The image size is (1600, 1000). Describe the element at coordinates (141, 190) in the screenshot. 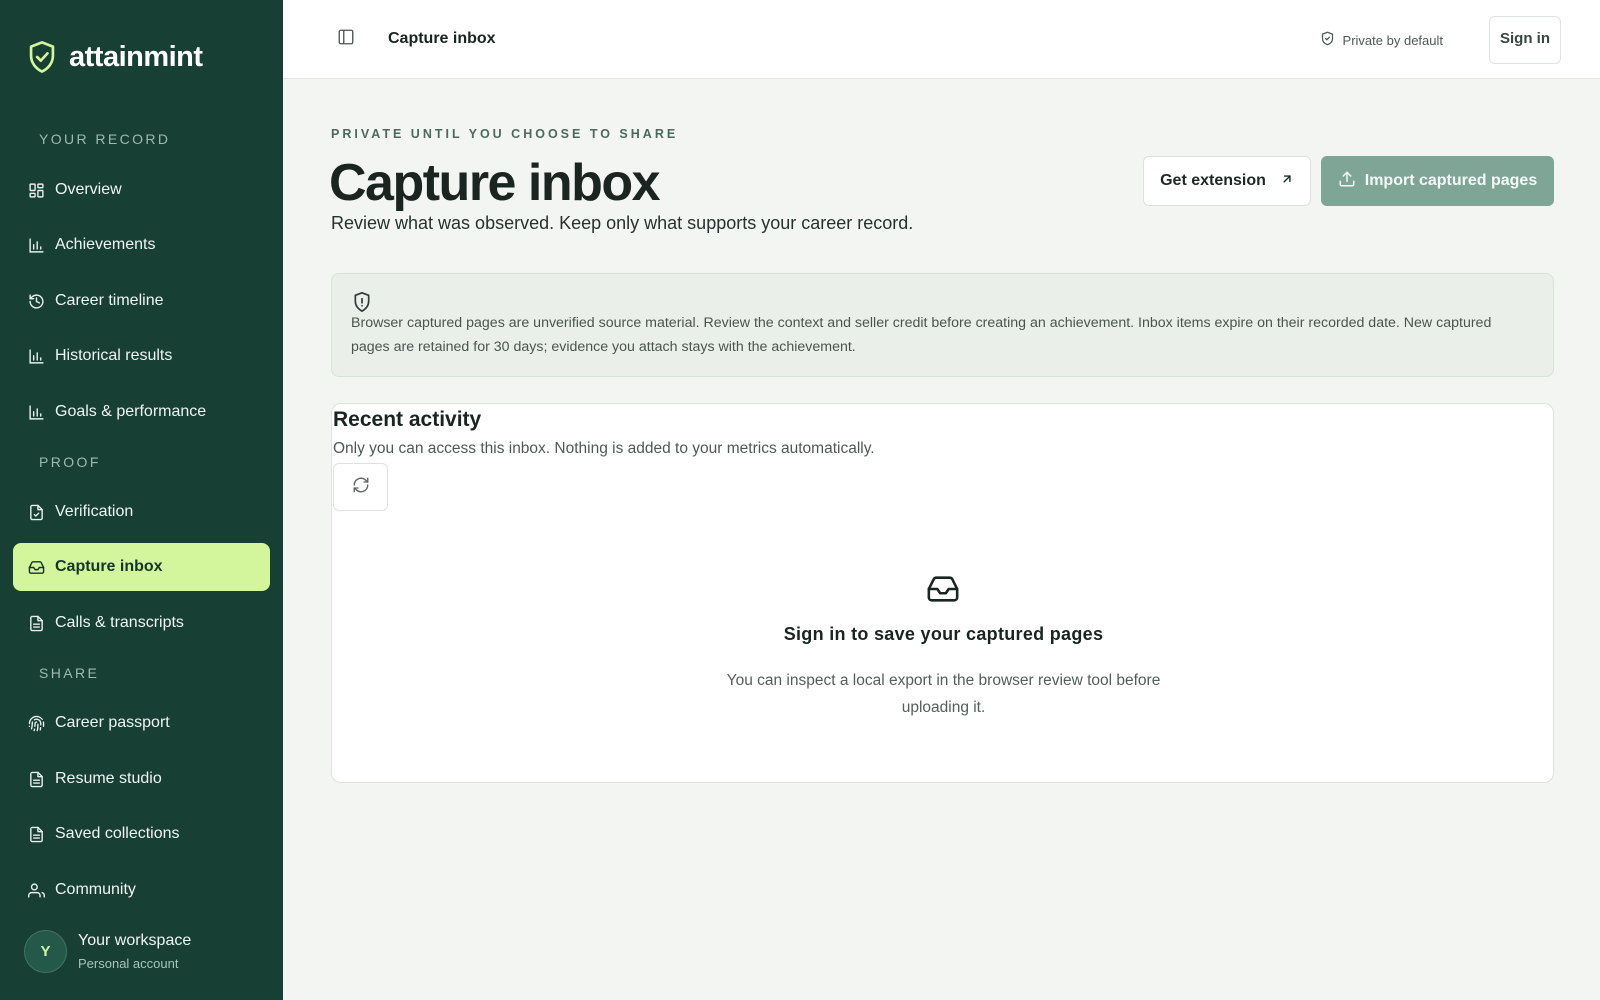

I see `sidebar-item-overview: Overview` at that location.